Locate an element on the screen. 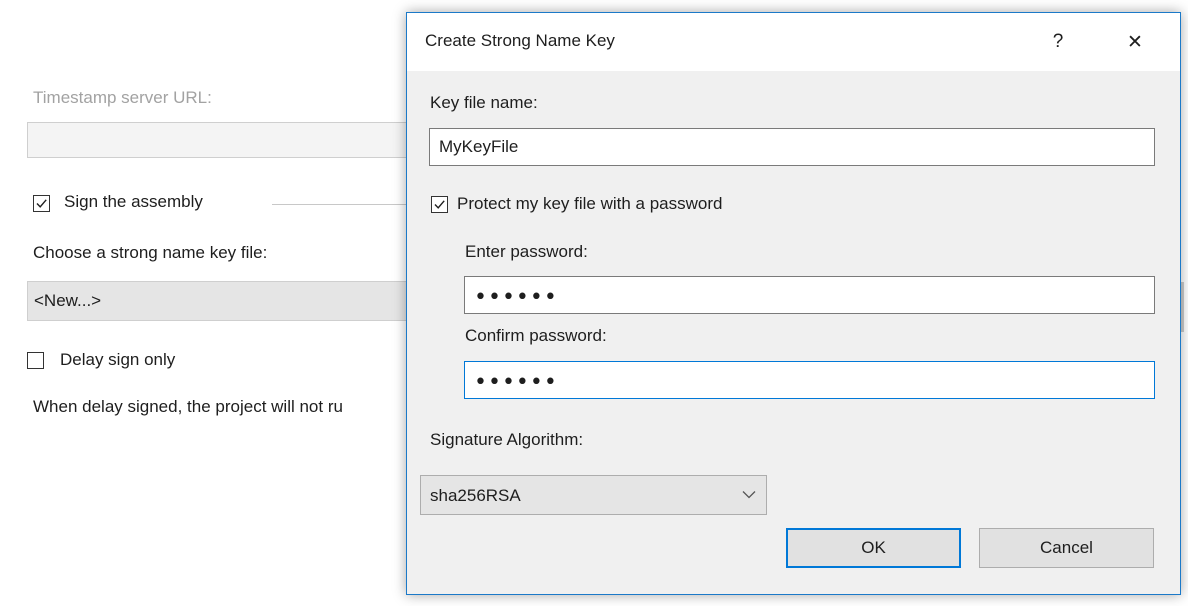 The image size is (1188, 606). confirm-password-input: •••••• is located at coordinates (809, 380).